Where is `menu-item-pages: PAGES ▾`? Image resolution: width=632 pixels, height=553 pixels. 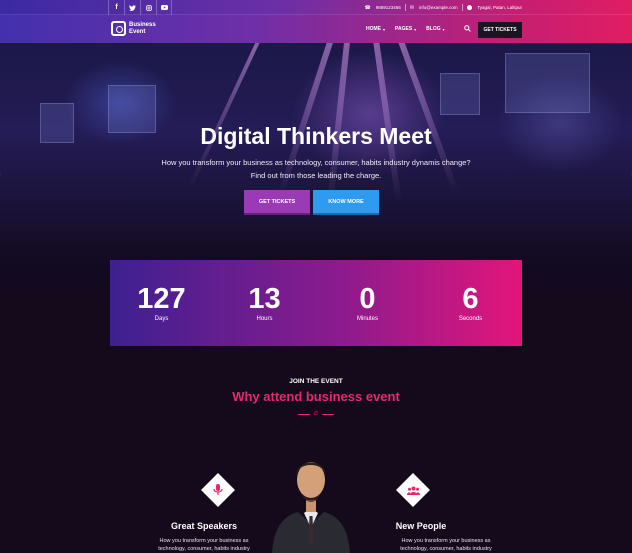
menu-item-pages: PAGES ▾ is located at coordinates (405, 29).